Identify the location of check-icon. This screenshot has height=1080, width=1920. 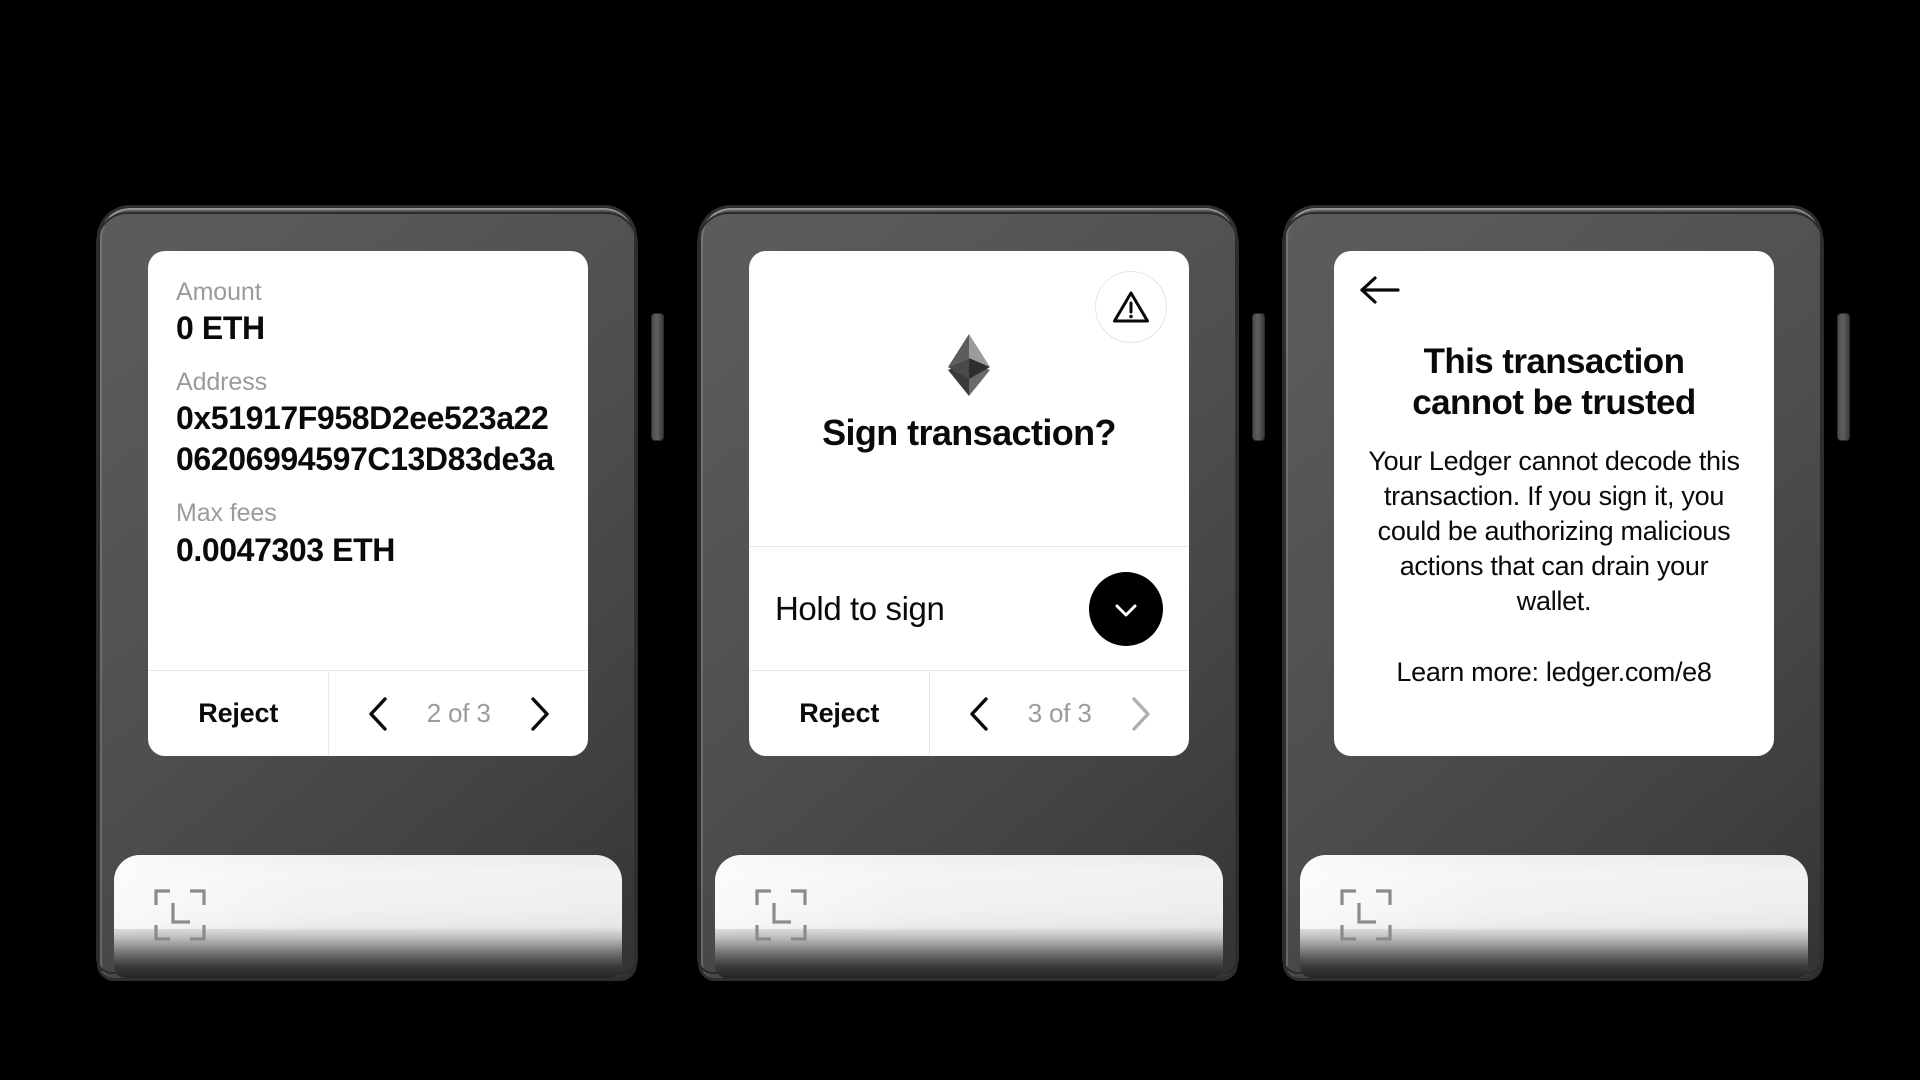
(1126, 610).